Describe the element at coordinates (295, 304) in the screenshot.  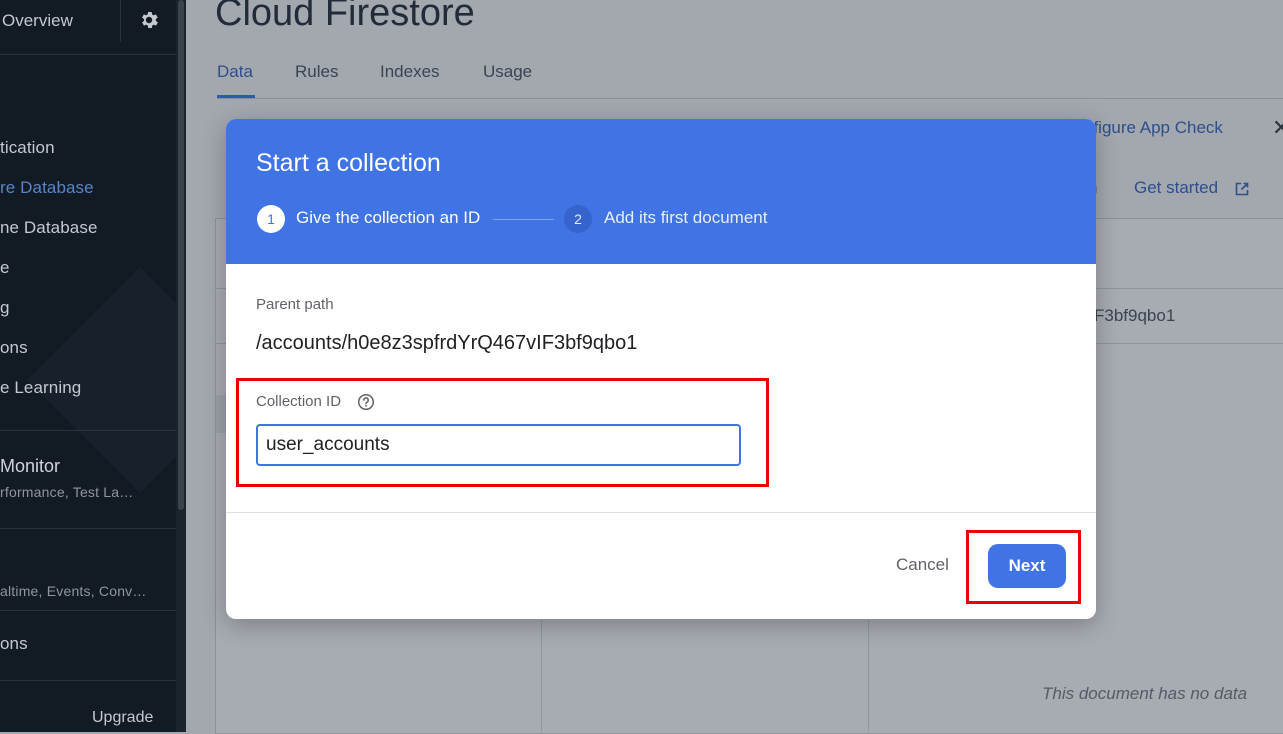
I see `parent-path-label: Parent path` at that location.